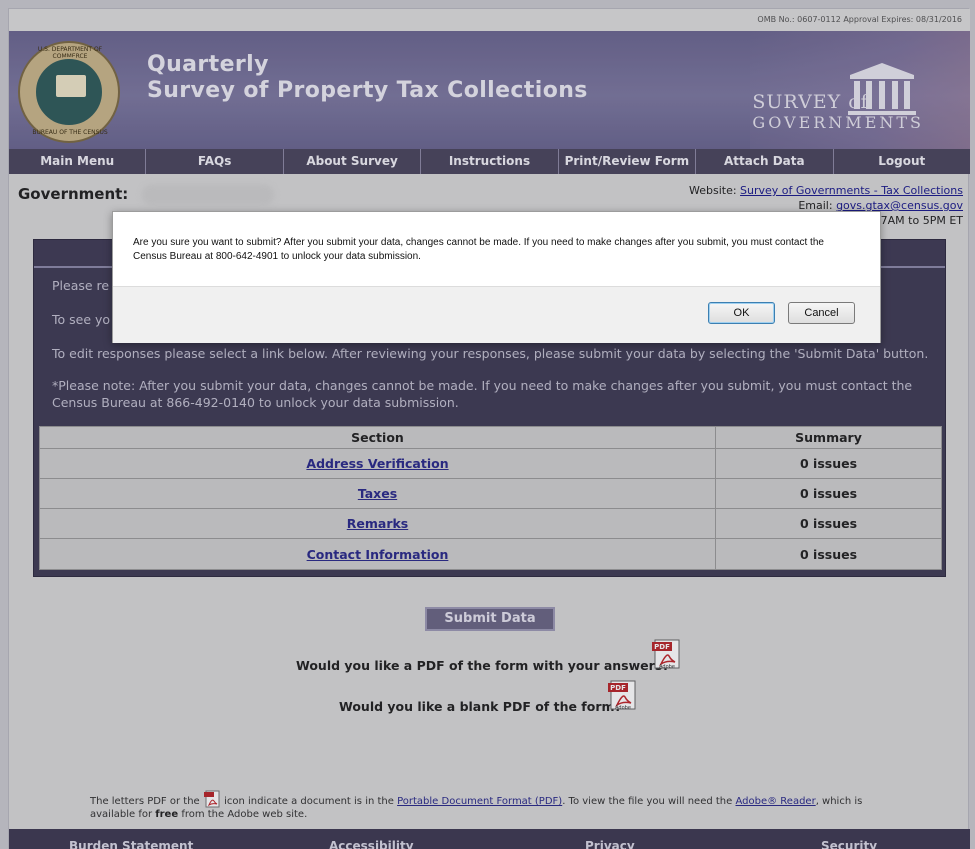 Image resolution: width=975 pixels, height=849 pixels. Describe the element at coordinates (741, 313) in the screenshot. I see `ok-button: OK` at that location.